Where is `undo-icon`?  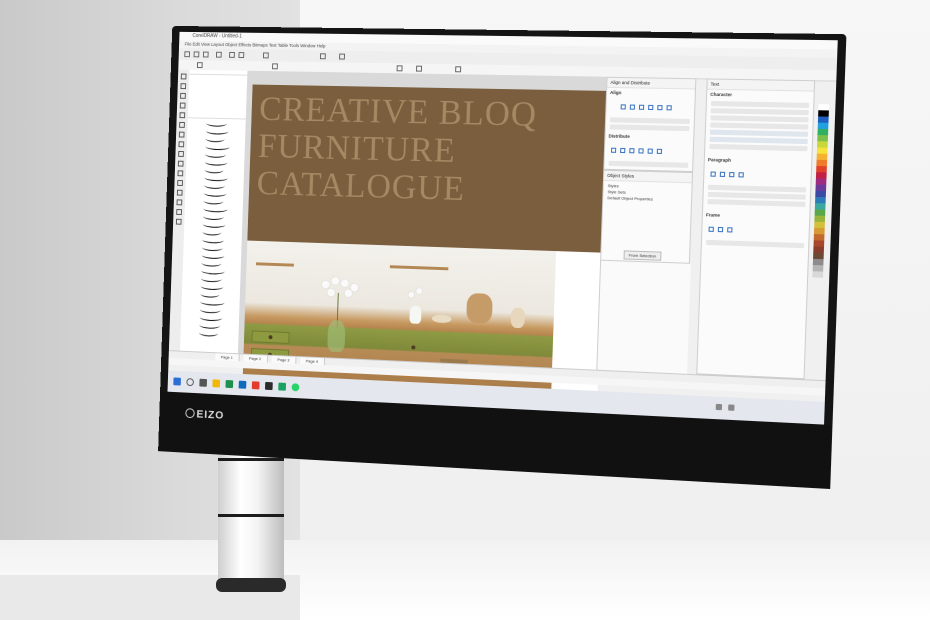
undo-icon is located at coordinates (232, 54).